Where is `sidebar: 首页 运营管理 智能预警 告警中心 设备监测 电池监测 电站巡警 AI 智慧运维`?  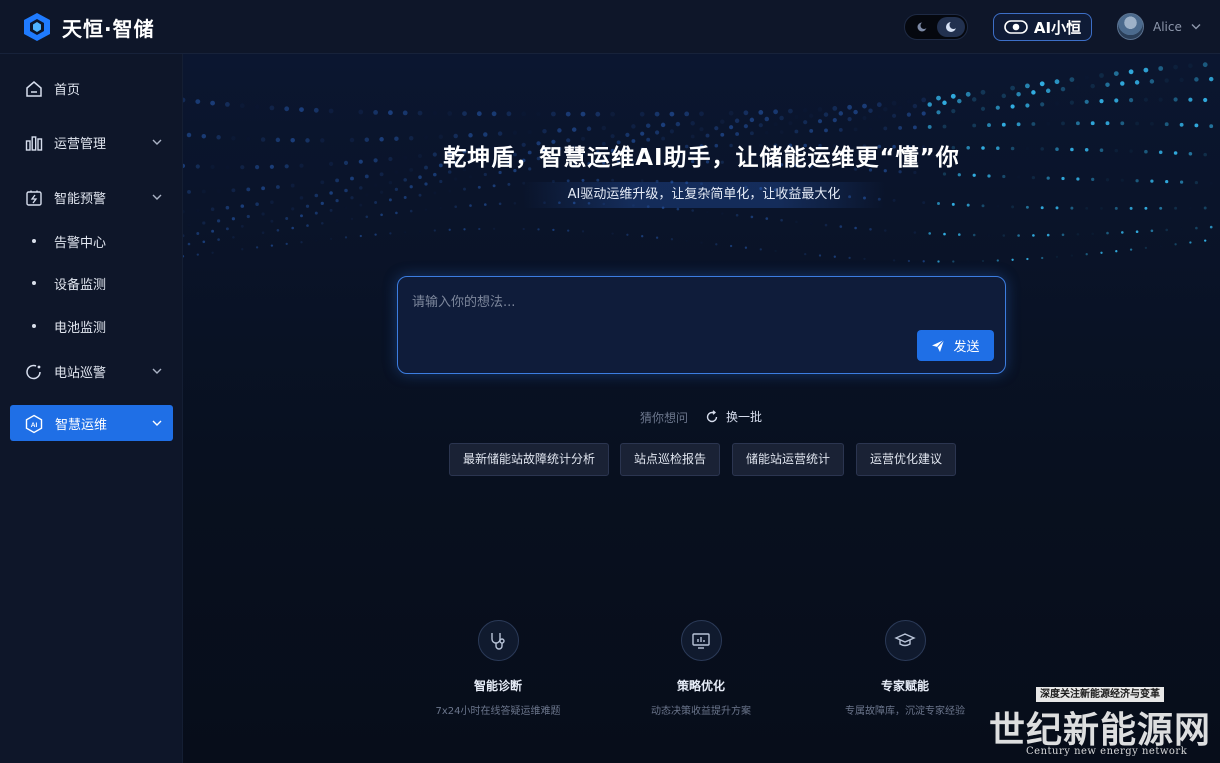 sidebar: 首页 运营管理 智能预警 告警中心 设备监测 电池监测 电站巡警 AI 智慧运维 is located at coordinates (91, 408).